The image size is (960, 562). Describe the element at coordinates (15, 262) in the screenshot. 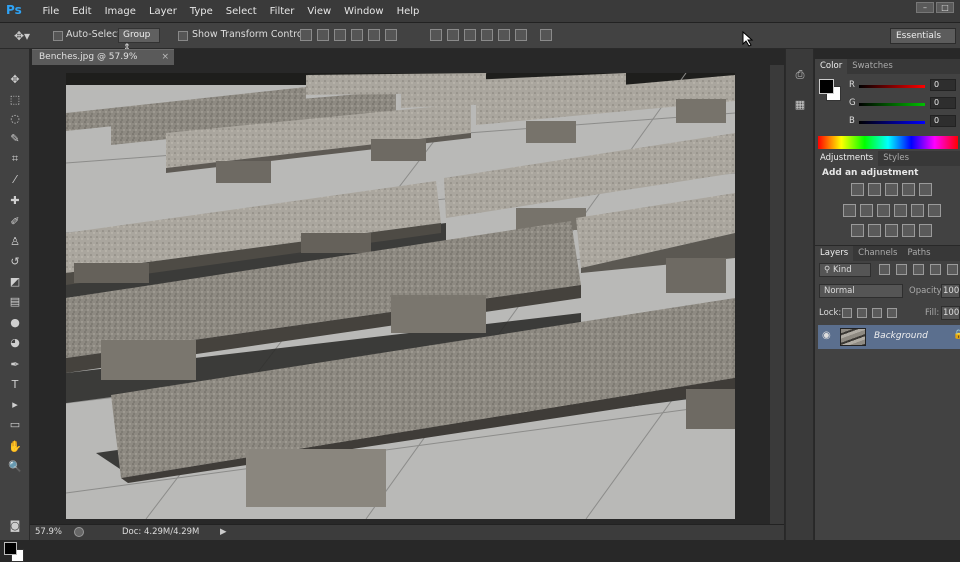

I see `history-brush-tool-icon: ↺` at that location.